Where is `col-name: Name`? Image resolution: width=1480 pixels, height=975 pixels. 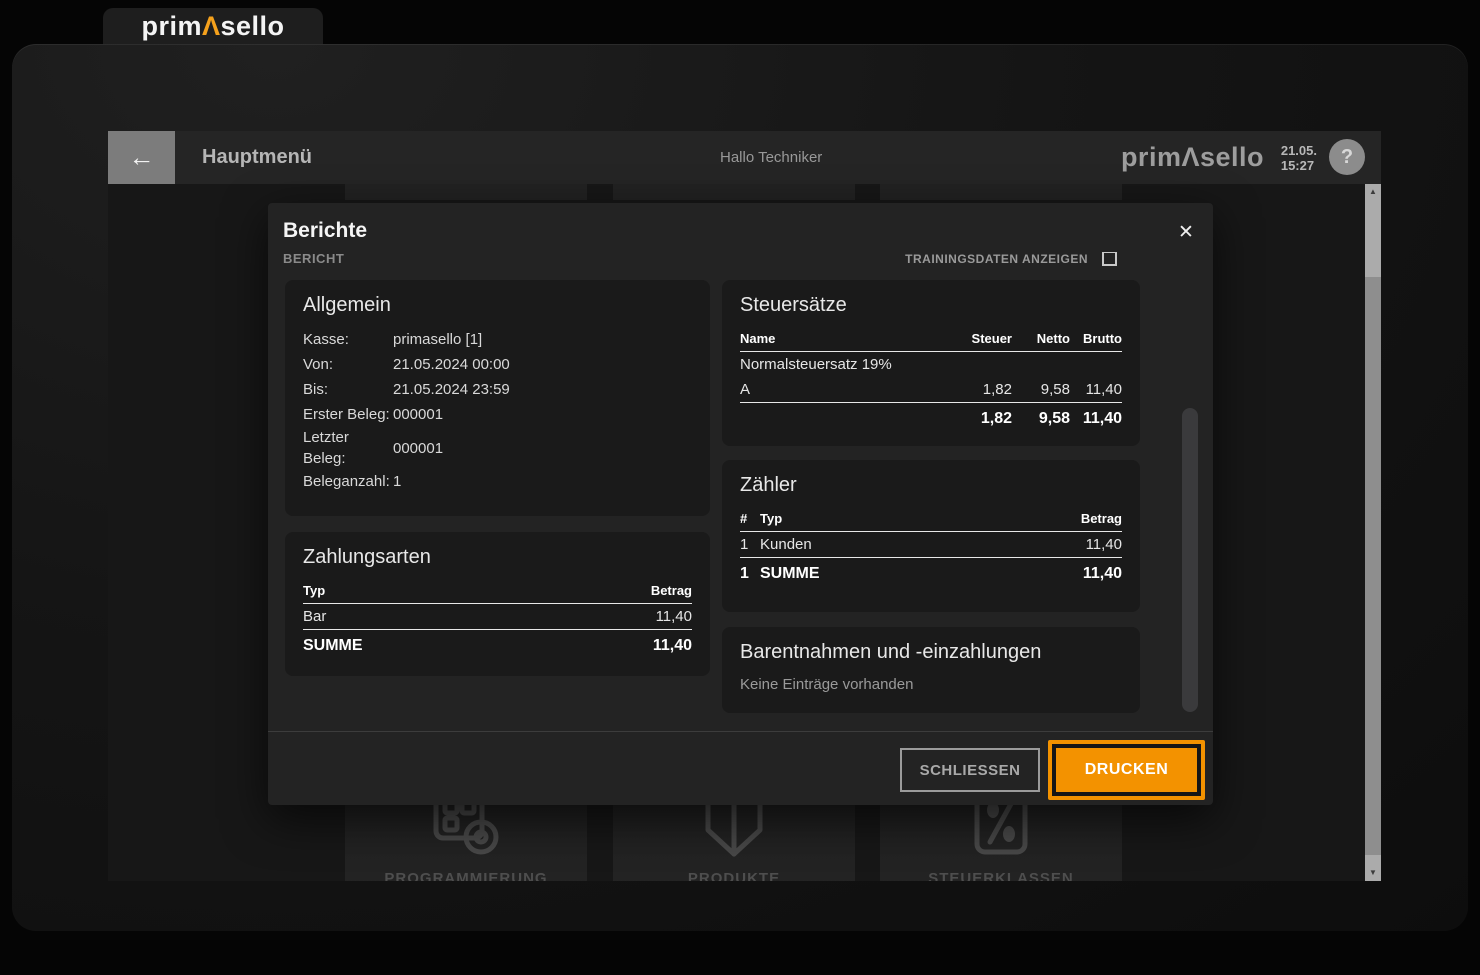
col-name: Name is located at coordinates (758, 338).